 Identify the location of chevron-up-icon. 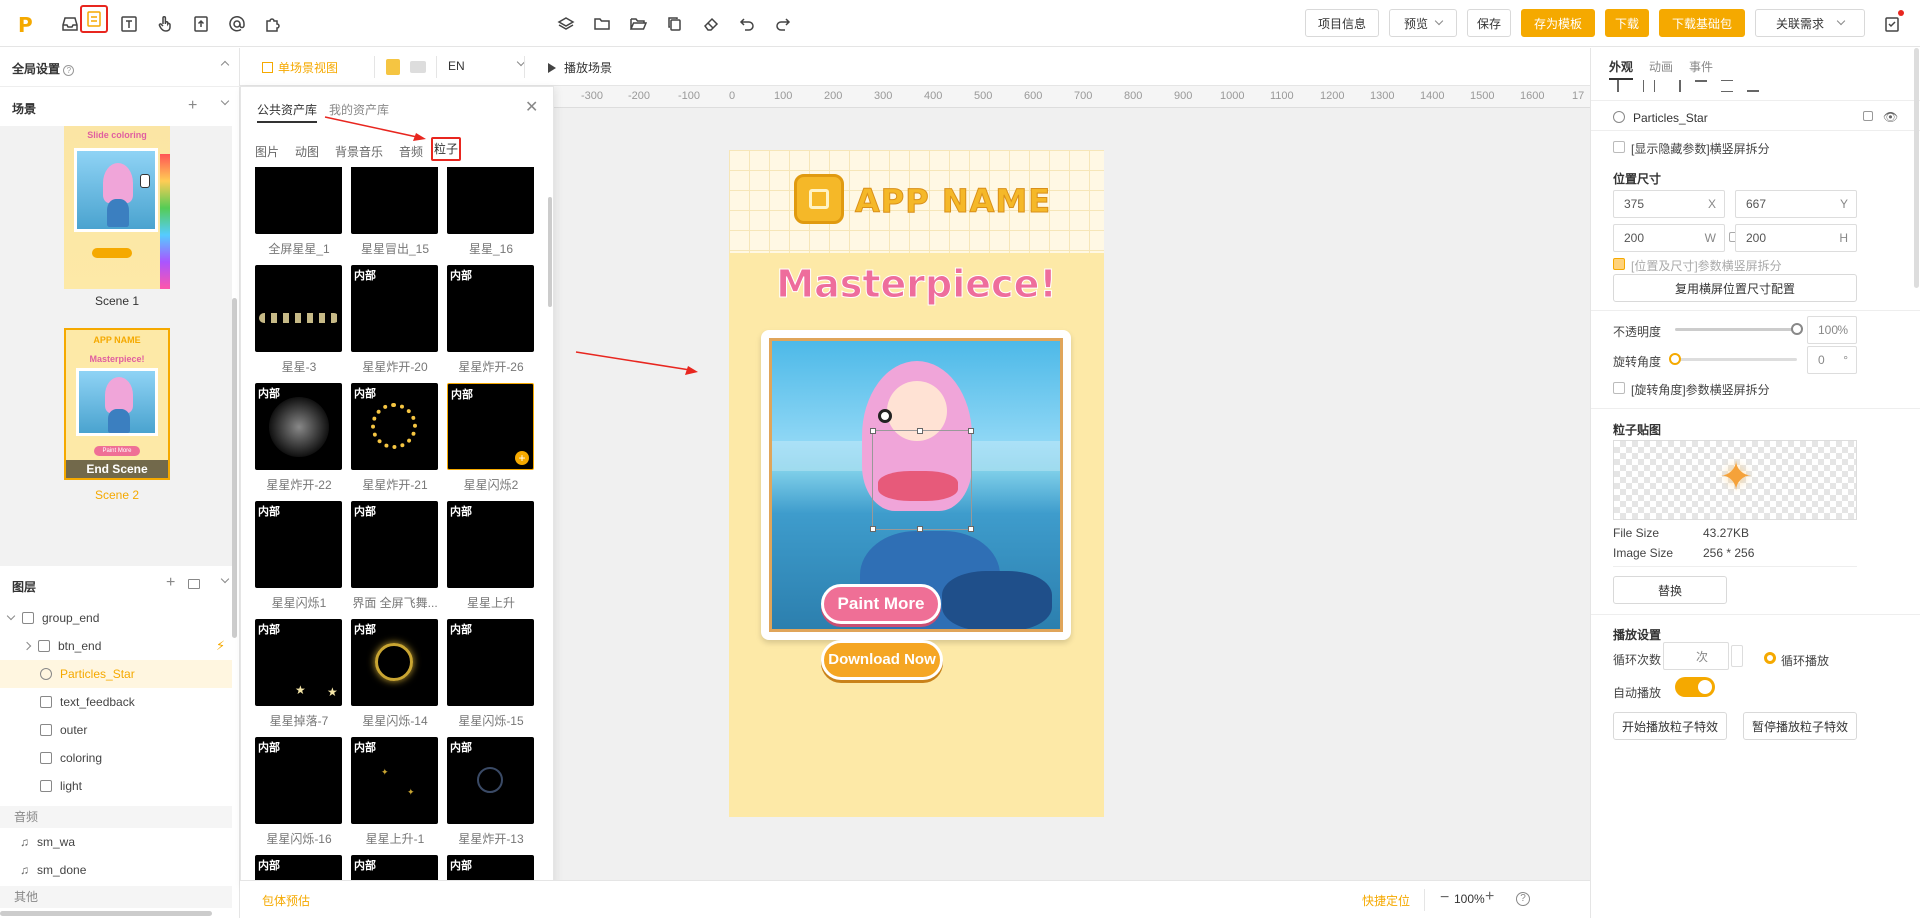
(225, 65).